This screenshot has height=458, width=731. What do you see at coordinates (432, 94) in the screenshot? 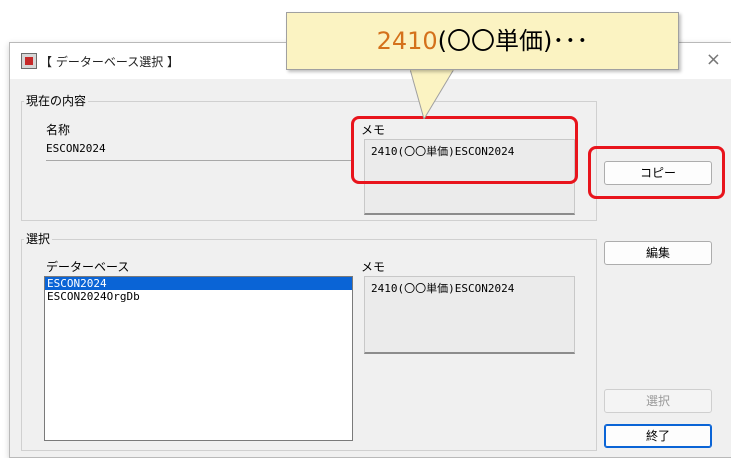
I see `callout-tail` at bounding box center [432, 94].